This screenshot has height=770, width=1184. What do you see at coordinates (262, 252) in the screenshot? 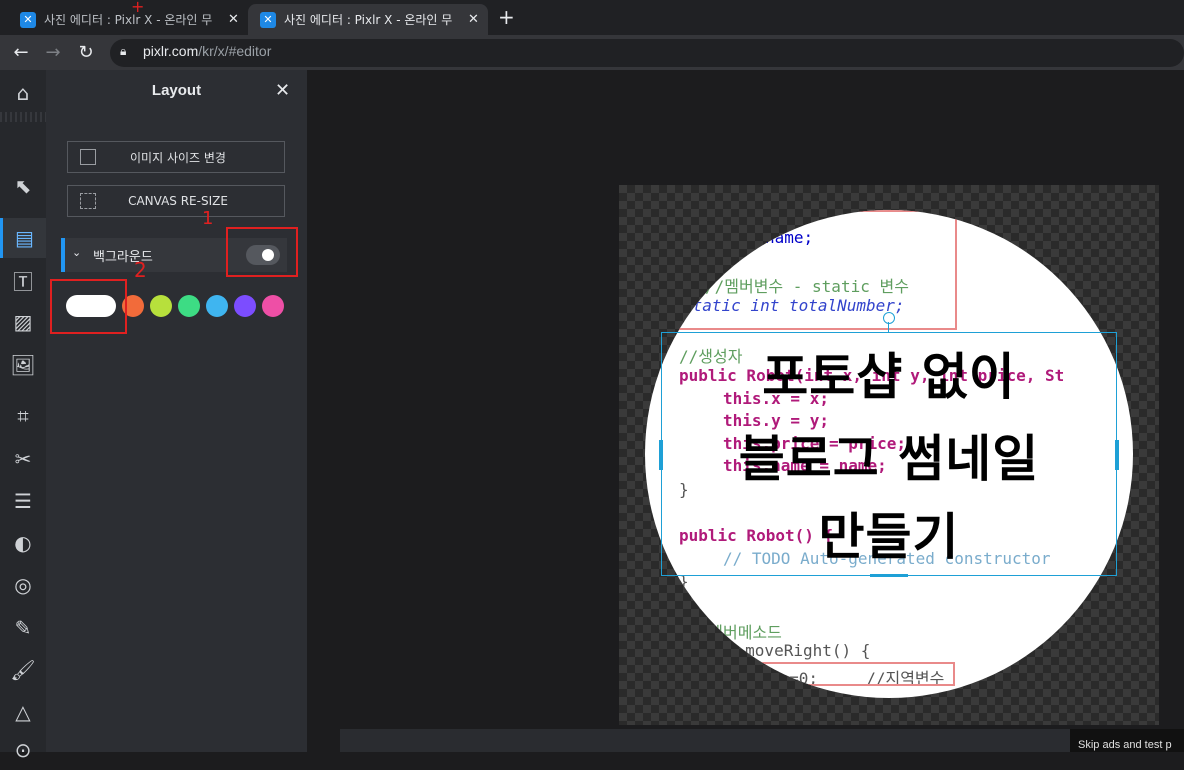
I see `annotation-box-toggle` at bounding box center [262, 252].